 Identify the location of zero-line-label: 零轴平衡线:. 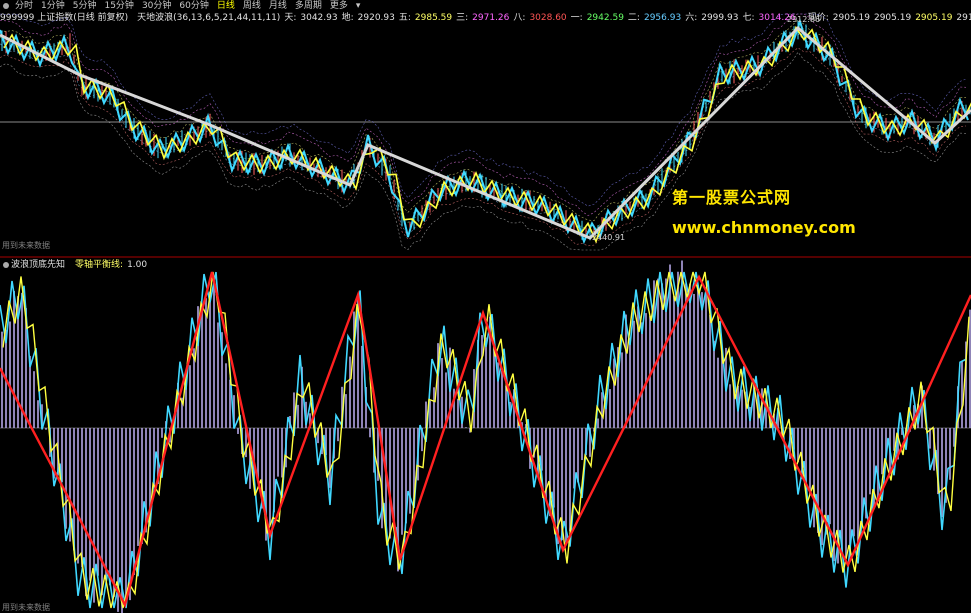
(99, 264).